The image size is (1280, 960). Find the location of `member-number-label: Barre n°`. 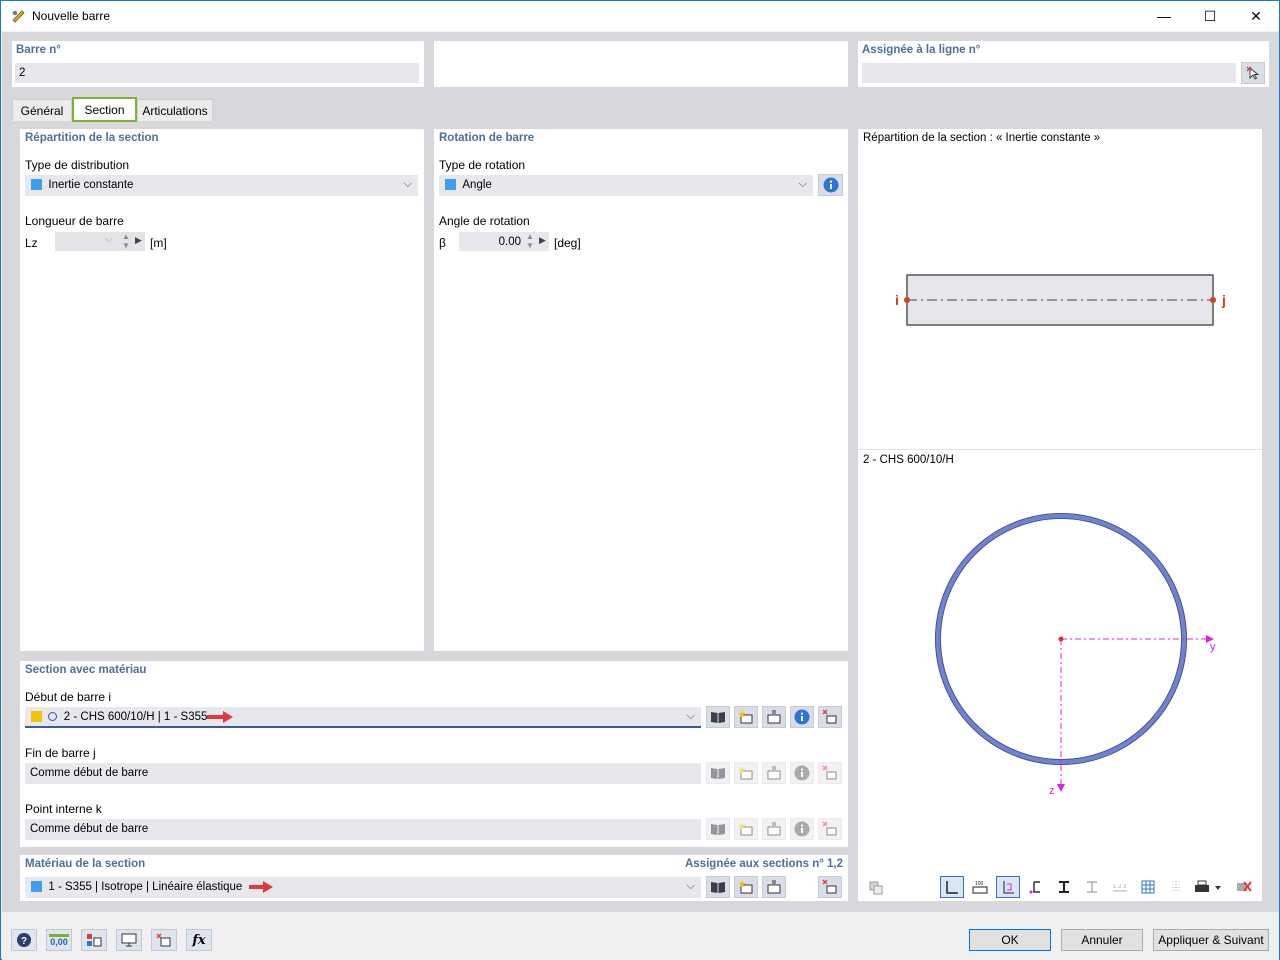

member-number-label: Barre n° is located at coordinates (38, 50).